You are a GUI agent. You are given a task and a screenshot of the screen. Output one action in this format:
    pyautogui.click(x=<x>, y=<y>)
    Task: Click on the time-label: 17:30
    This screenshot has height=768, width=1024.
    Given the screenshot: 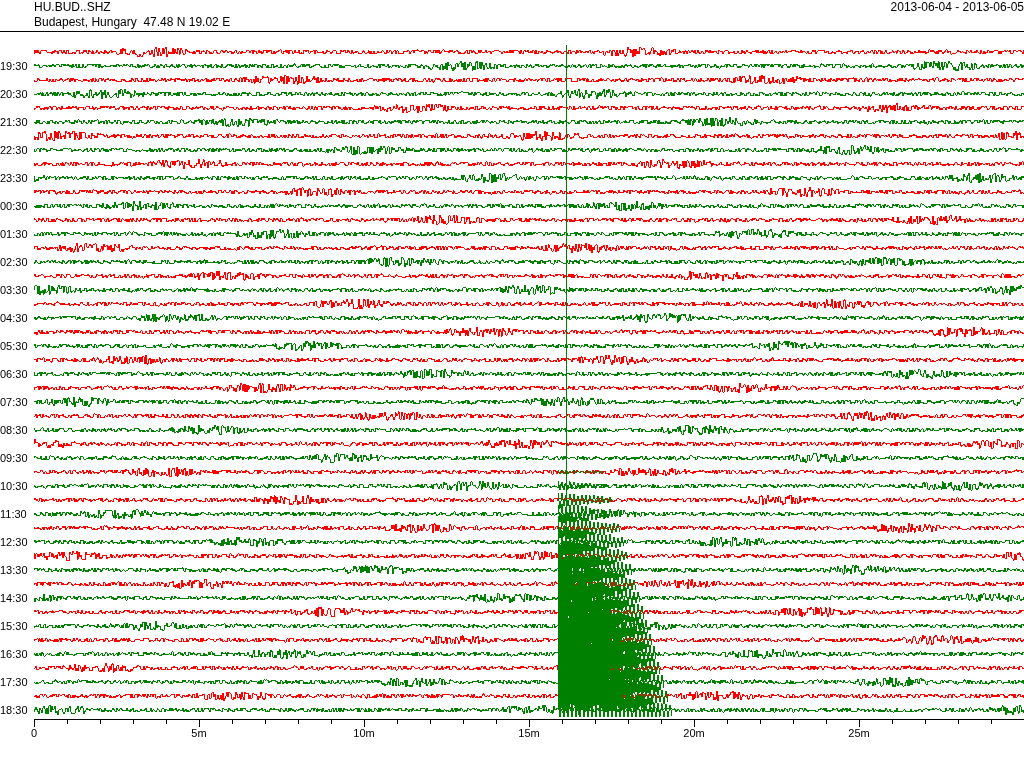 What is the action you would take?
    pyautogui.click(x=14, y=682)
    